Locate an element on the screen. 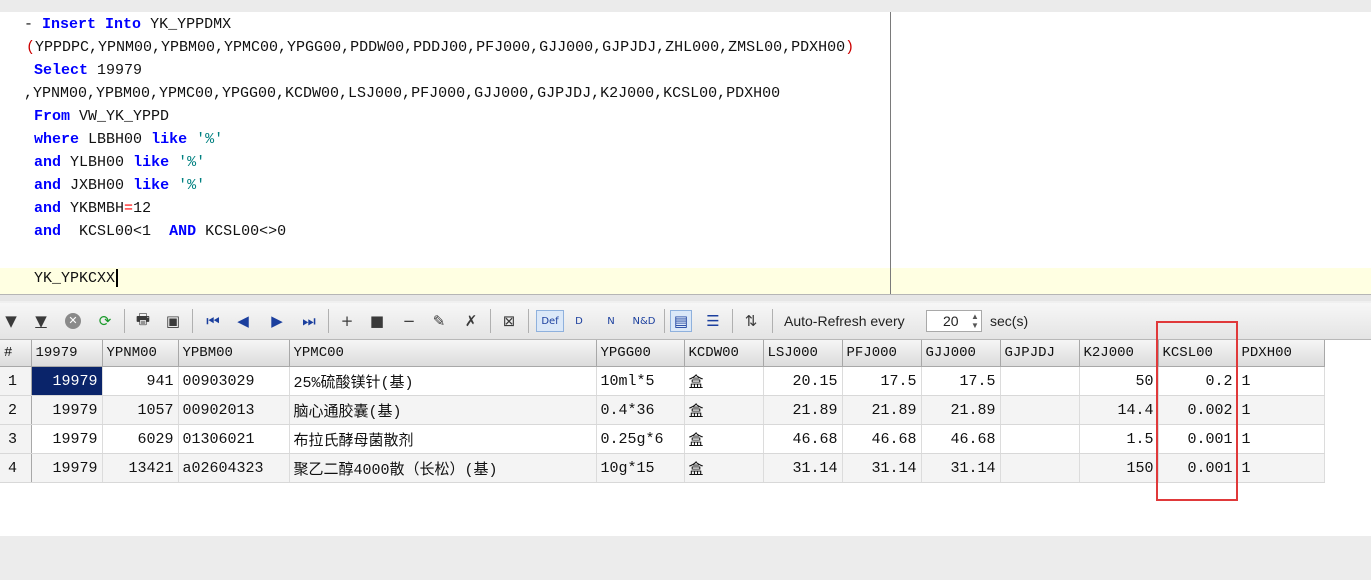  column-header: YPNM00 is located at coordinates (140, 353).